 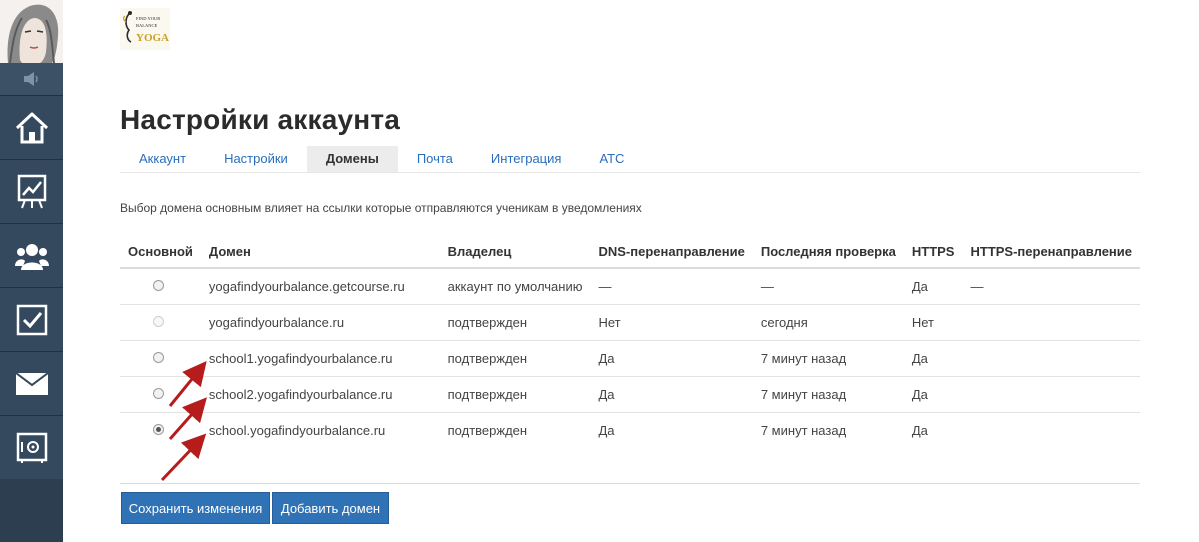 What do you see at coordinates (320, 322) in the screenshot?
I see `domain-cell: yogafindyourbalance.ru` at bounding box center [320, 322].